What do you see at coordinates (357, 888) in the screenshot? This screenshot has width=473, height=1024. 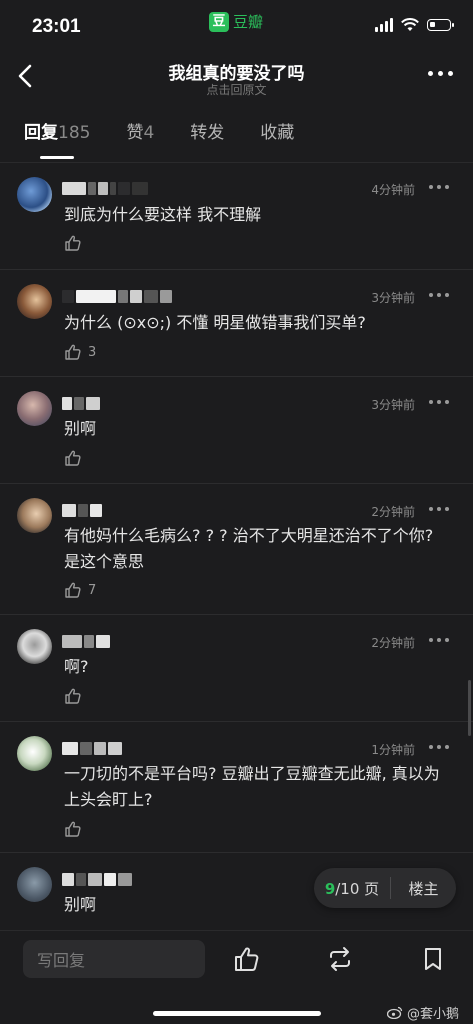 I see `total-pages: /10 页` at bounding box center [357, 888].